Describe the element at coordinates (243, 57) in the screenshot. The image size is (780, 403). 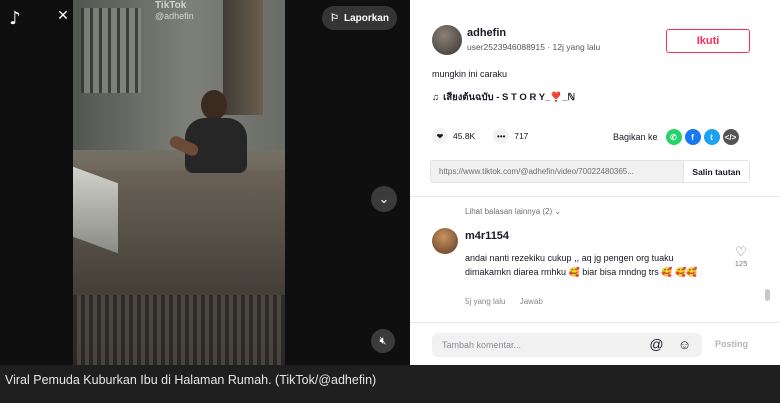
I see `video-scene-pillar` at that location.